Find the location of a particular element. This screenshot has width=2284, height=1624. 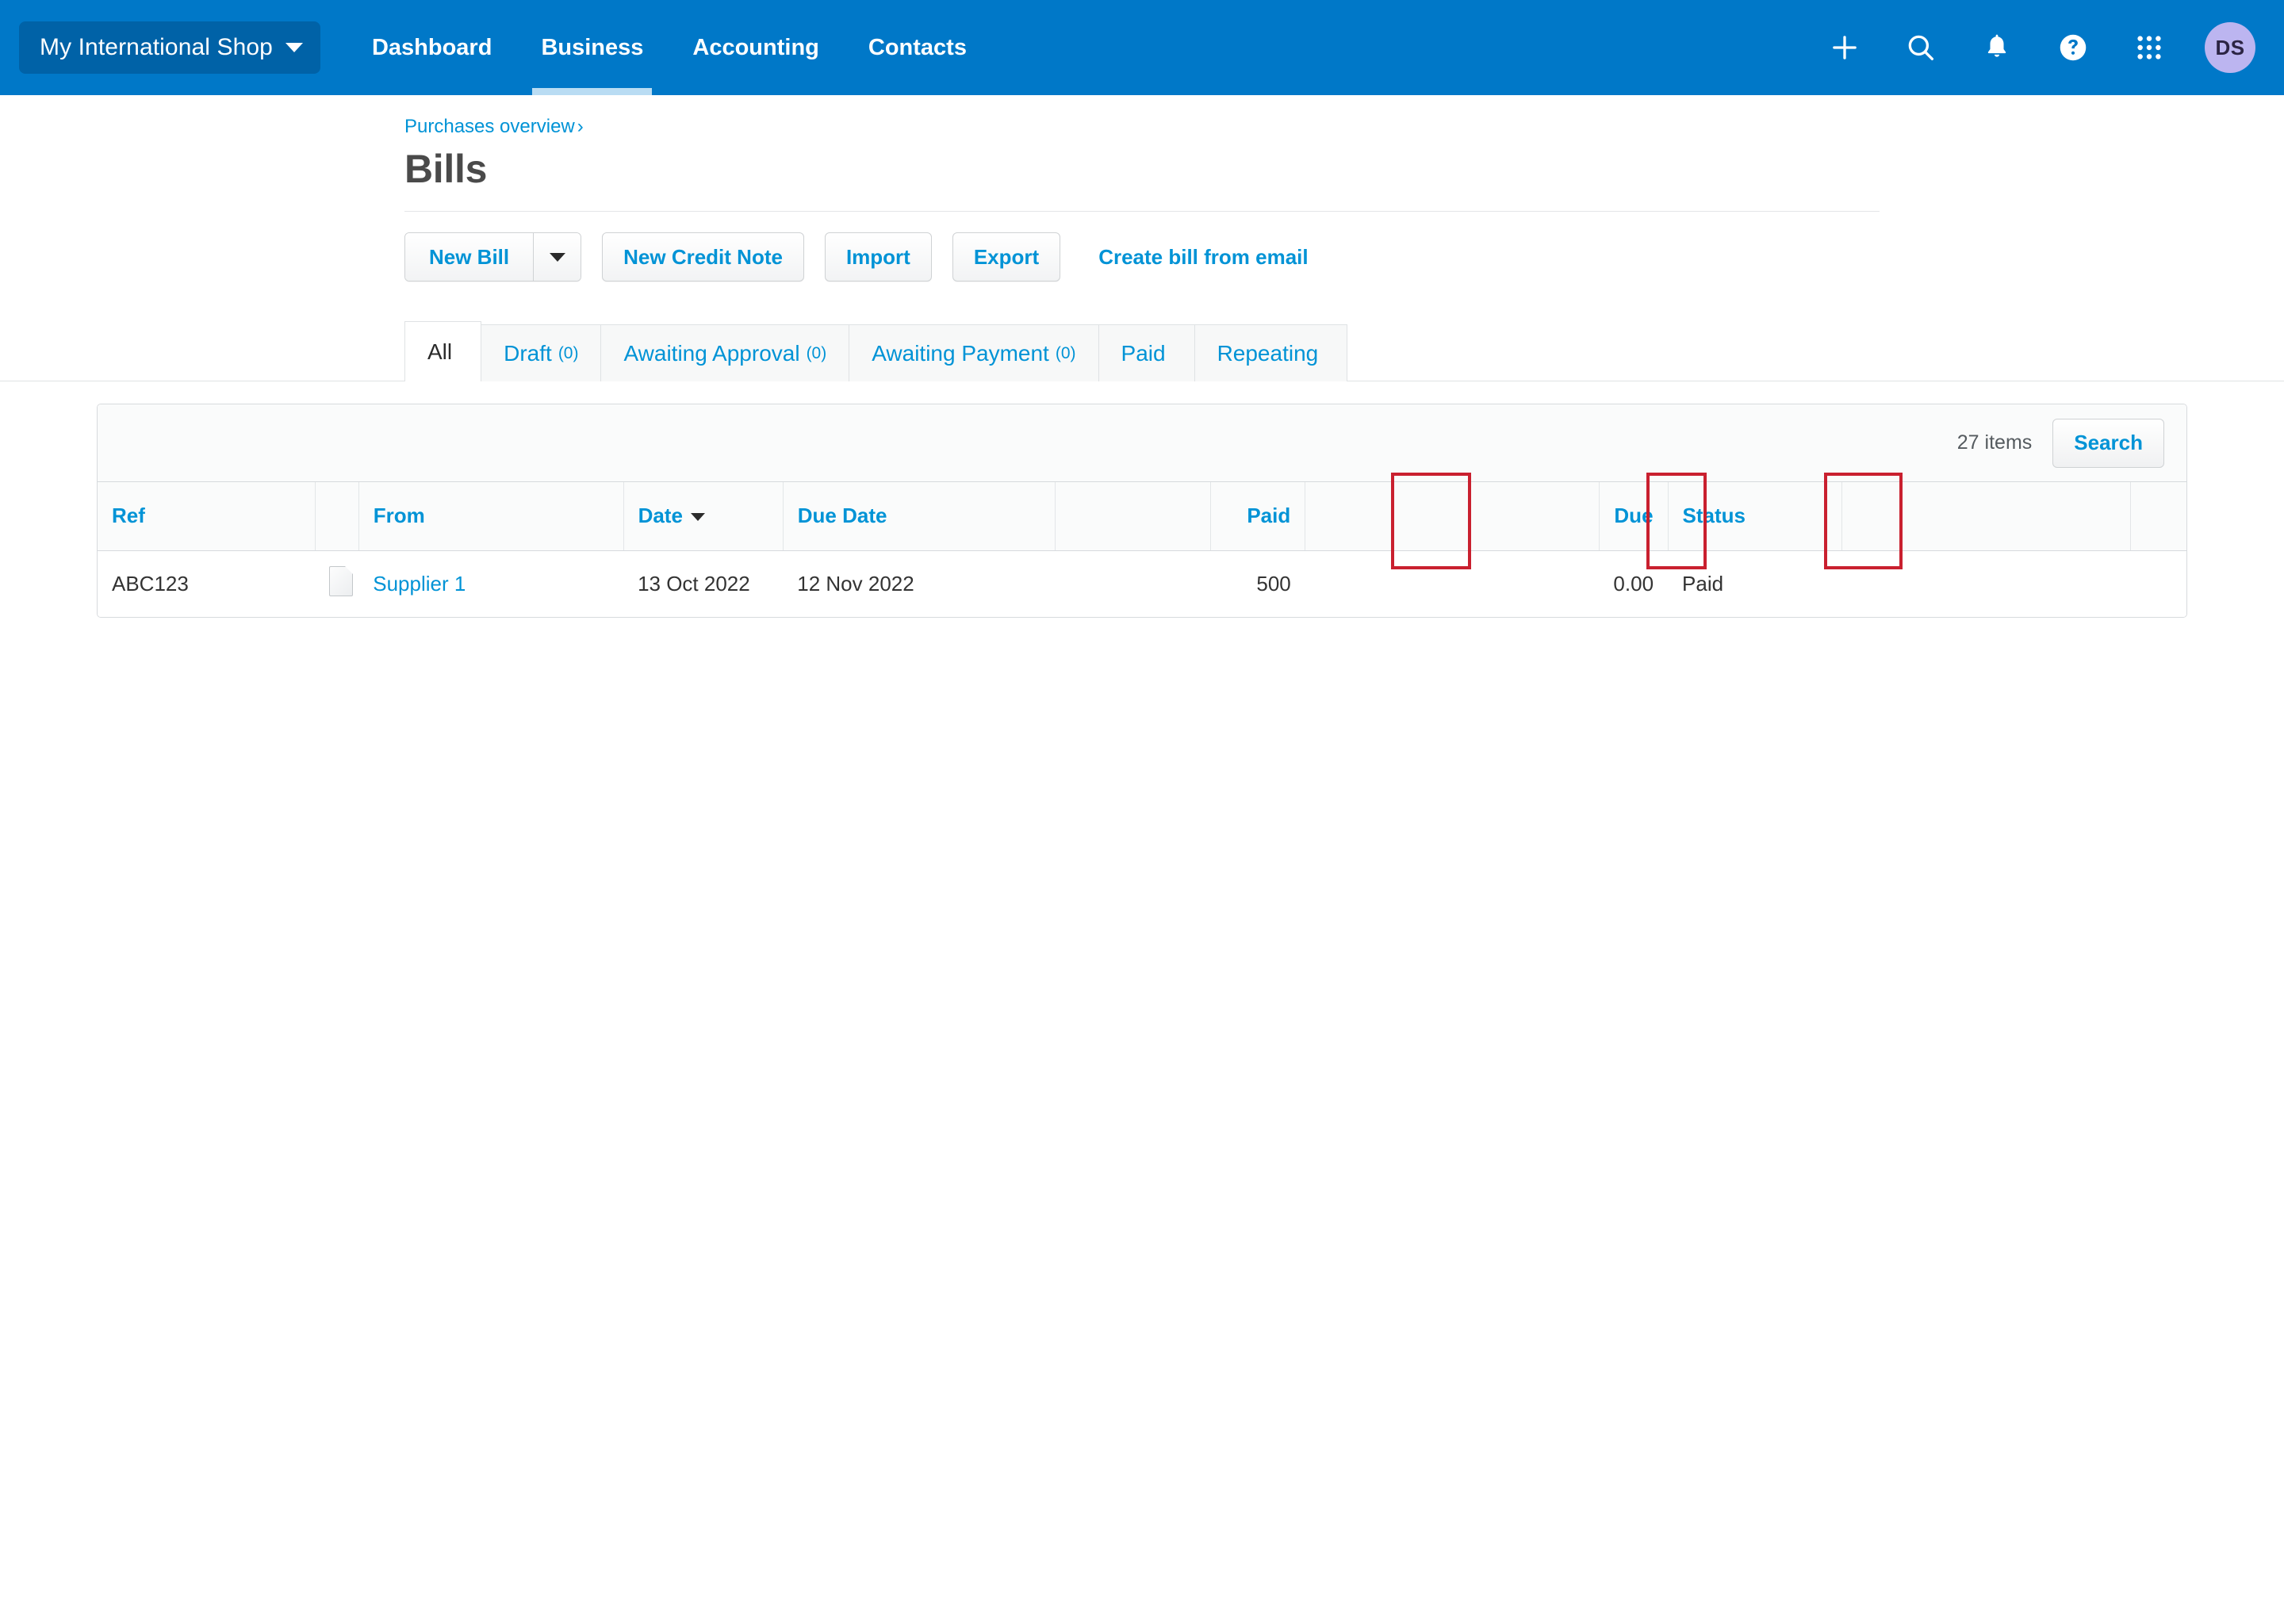

cell-status: Paid is located at coordinates (1755, 583).